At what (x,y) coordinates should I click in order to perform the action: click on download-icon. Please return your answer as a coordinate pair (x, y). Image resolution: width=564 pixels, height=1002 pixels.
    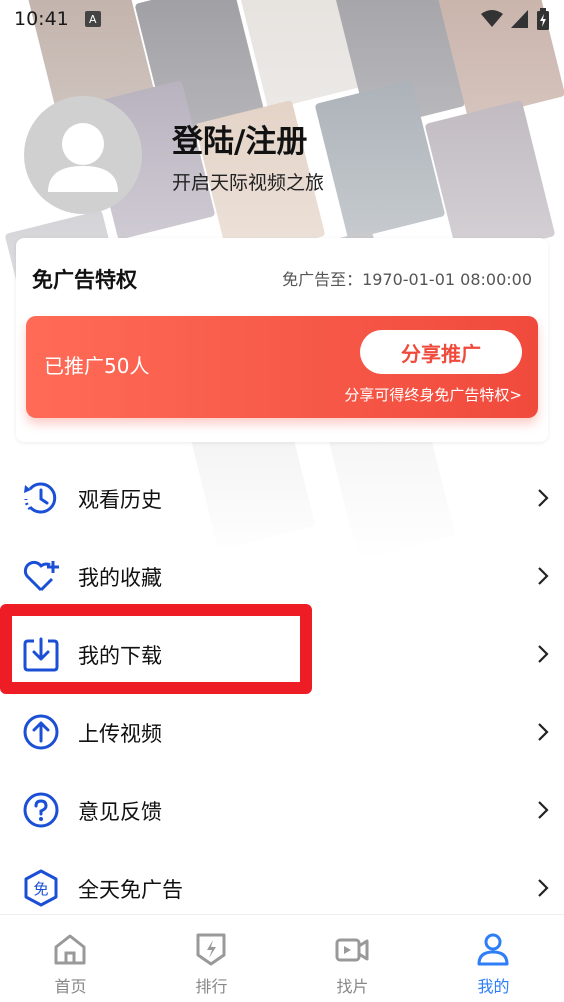
    Looking at the image, I should click on (41, 654).